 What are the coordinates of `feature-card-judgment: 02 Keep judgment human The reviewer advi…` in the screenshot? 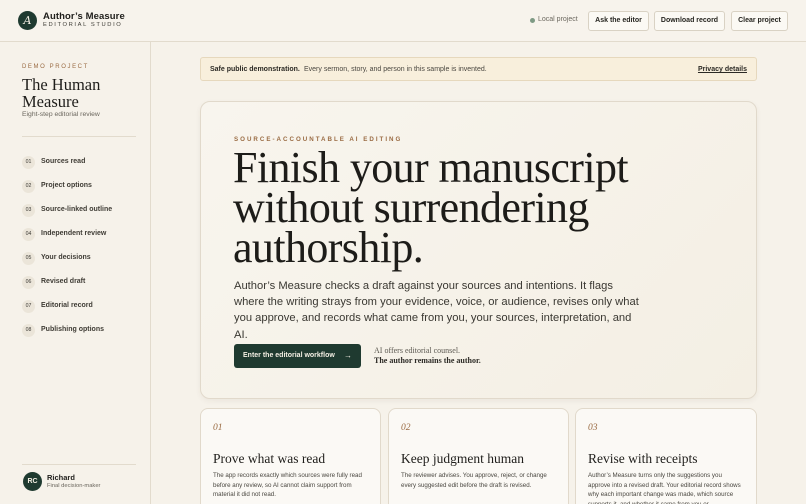 It's located at (478, 456).